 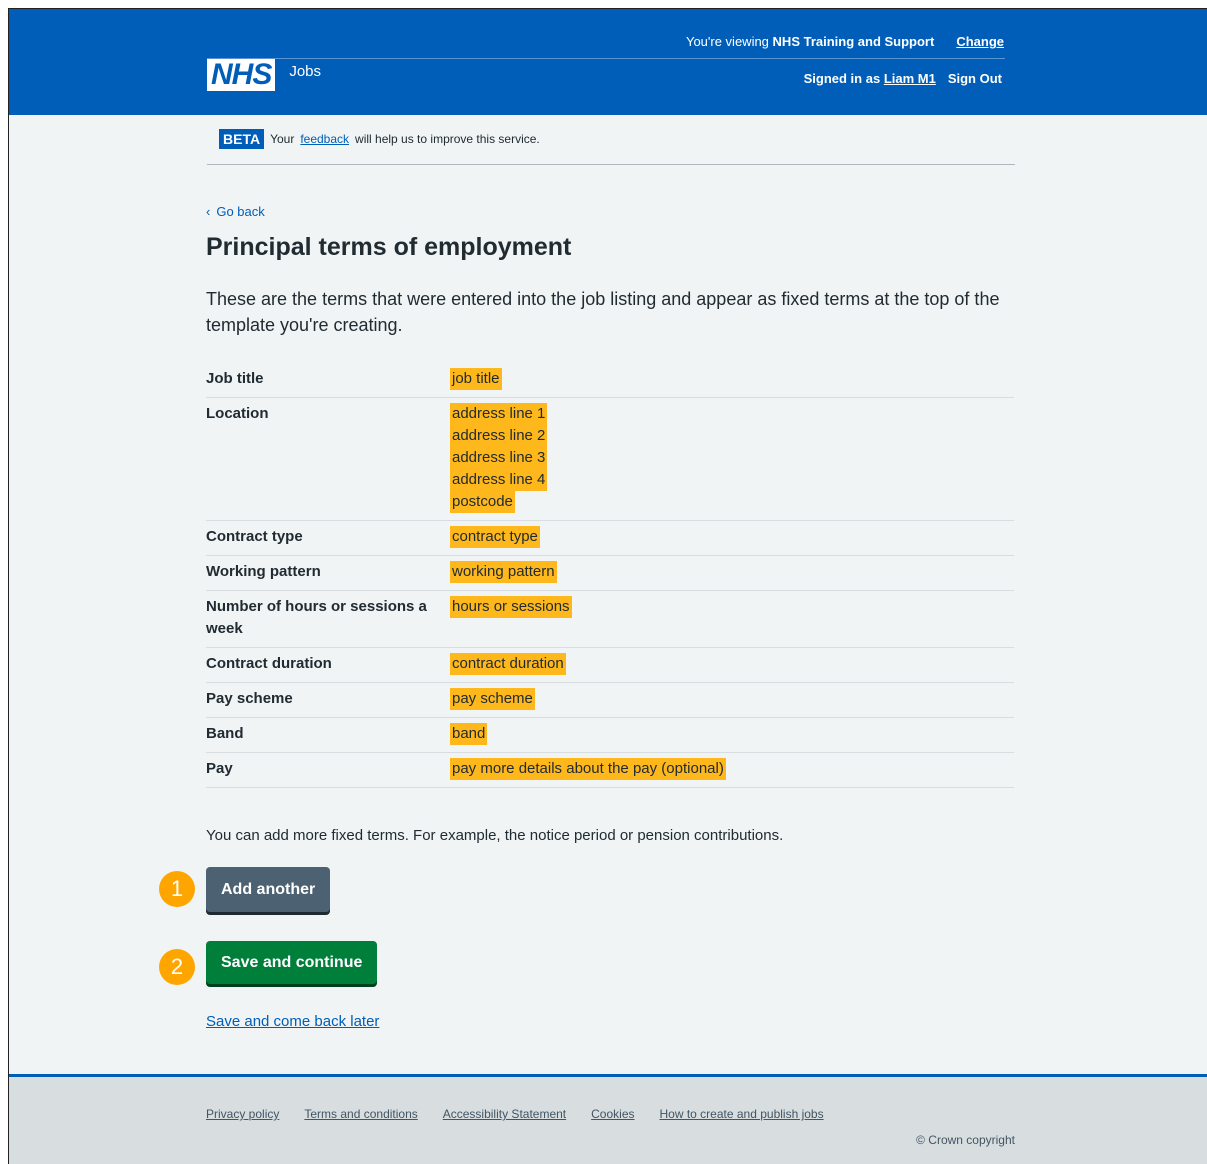 I want to click on footer-link-accessibility: Accessibility Statement, so click(x=504, y=1114).